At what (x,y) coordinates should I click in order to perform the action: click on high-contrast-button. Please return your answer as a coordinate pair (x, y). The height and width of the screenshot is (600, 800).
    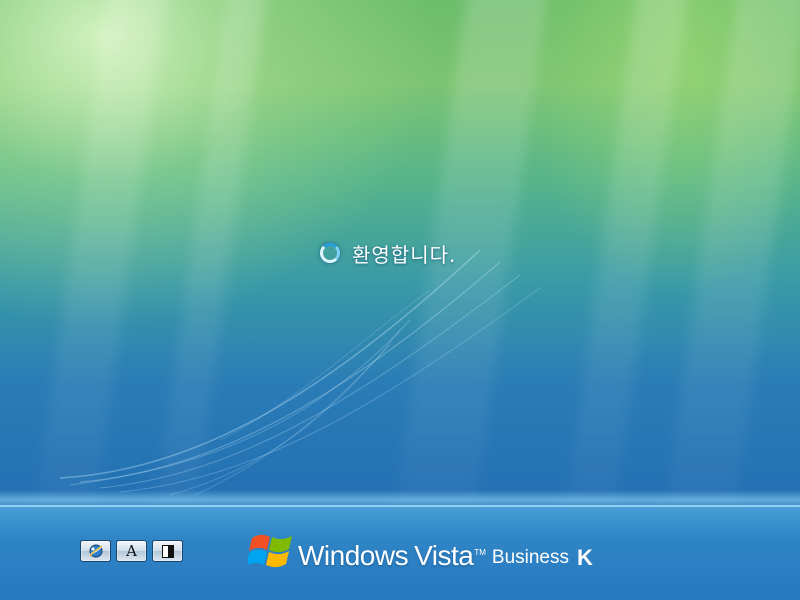
    Looking at the image, I should click on (167, 551).